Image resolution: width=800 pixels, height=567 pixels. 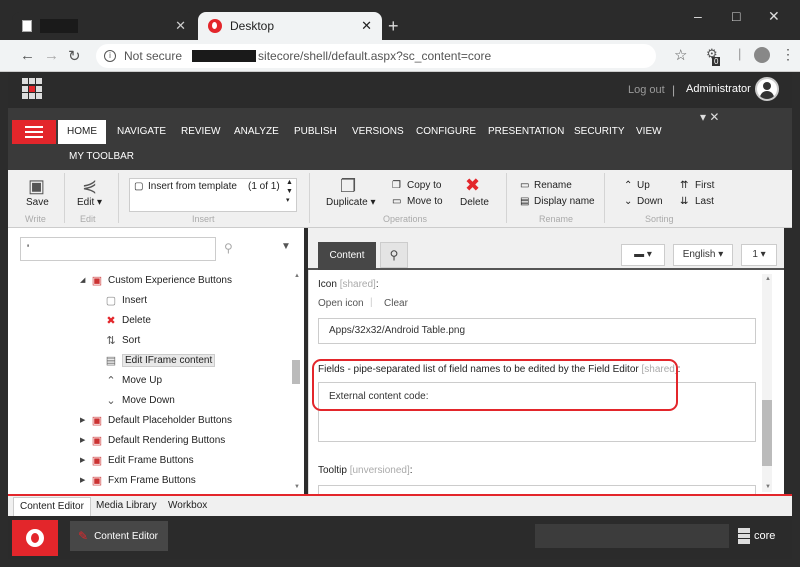 I want to click on start-menu-icon, so click(x=35, y=538).